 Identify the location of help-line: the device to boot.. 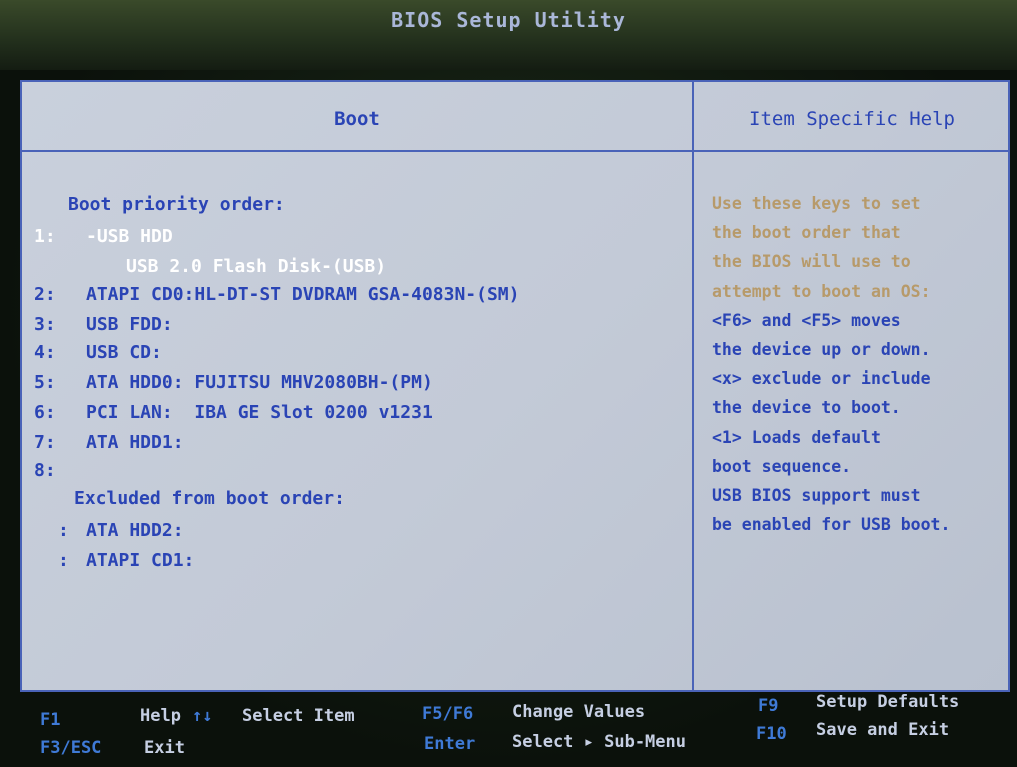
(806, 408).